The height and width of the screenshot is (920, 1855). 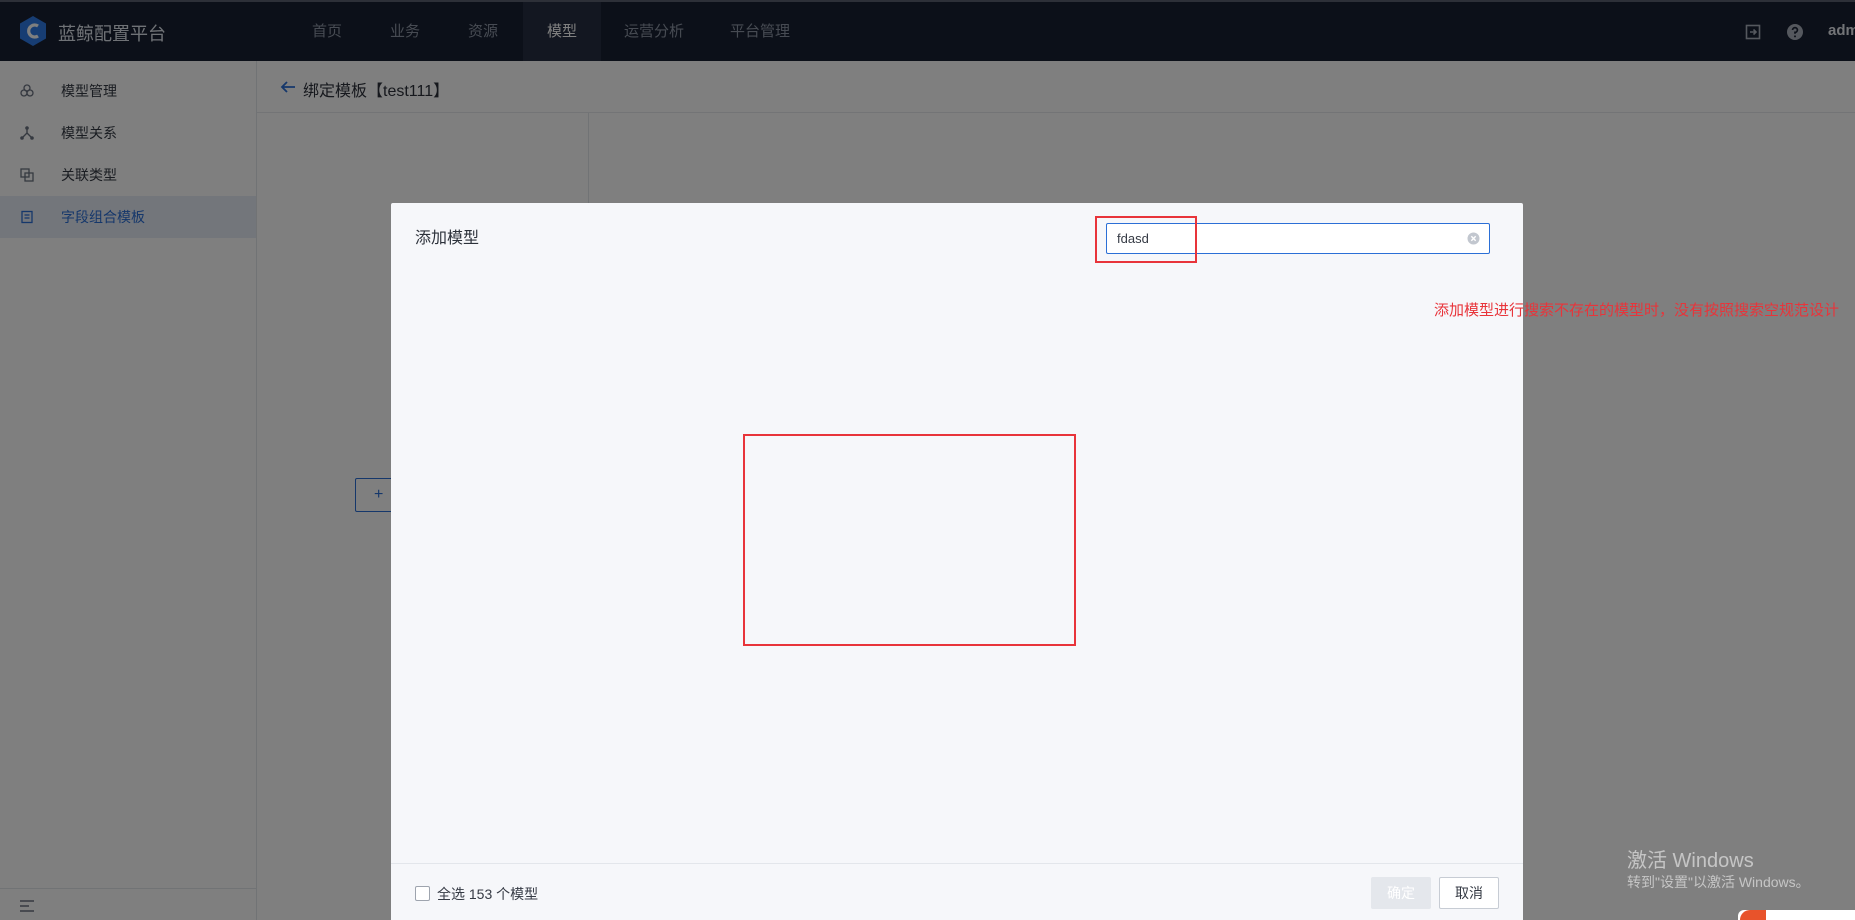 What do you see at coordinates (1637, 310) in the screenshot?
I see `annotation-note: 添加模型进行搜索不存在的模型时，没有按照搜索空规范设计` at bounding box center [1637, 310].